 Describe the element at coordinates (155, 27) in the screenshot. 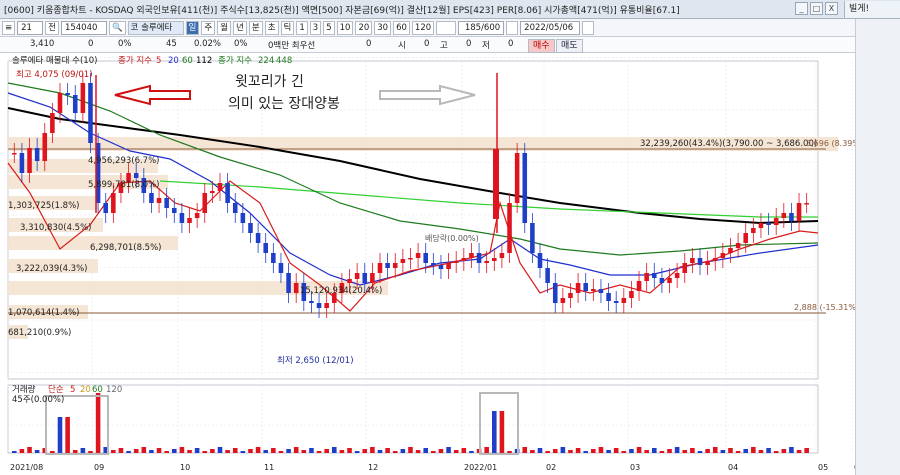

I see `stock-name-field: 코 솔루에타` at that location.